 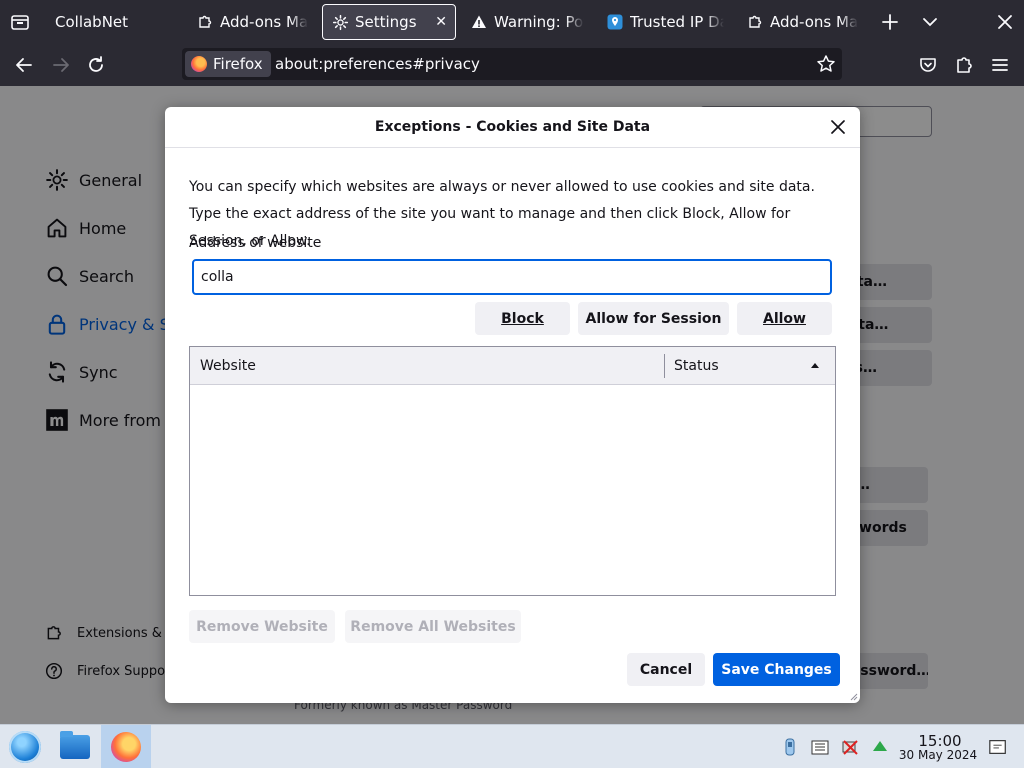 I want to click on column-divider, so click(x=664, y=366).